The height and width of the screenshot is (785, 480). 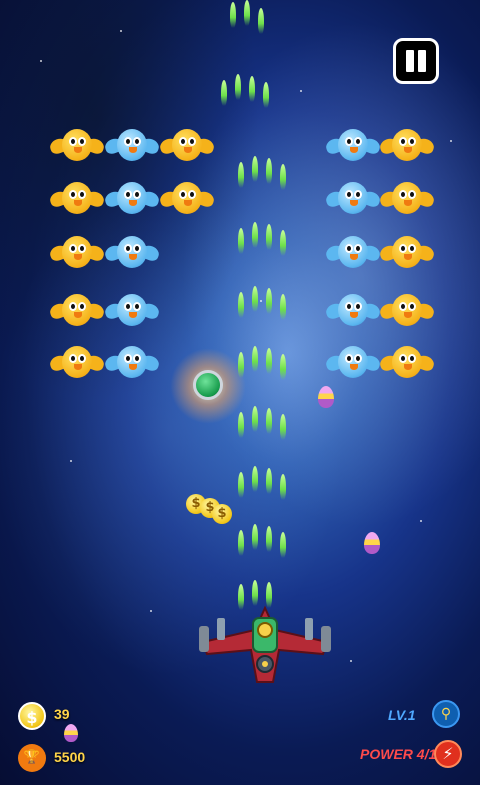 I want to click on player-spaceship, so click(x=265, y=642).